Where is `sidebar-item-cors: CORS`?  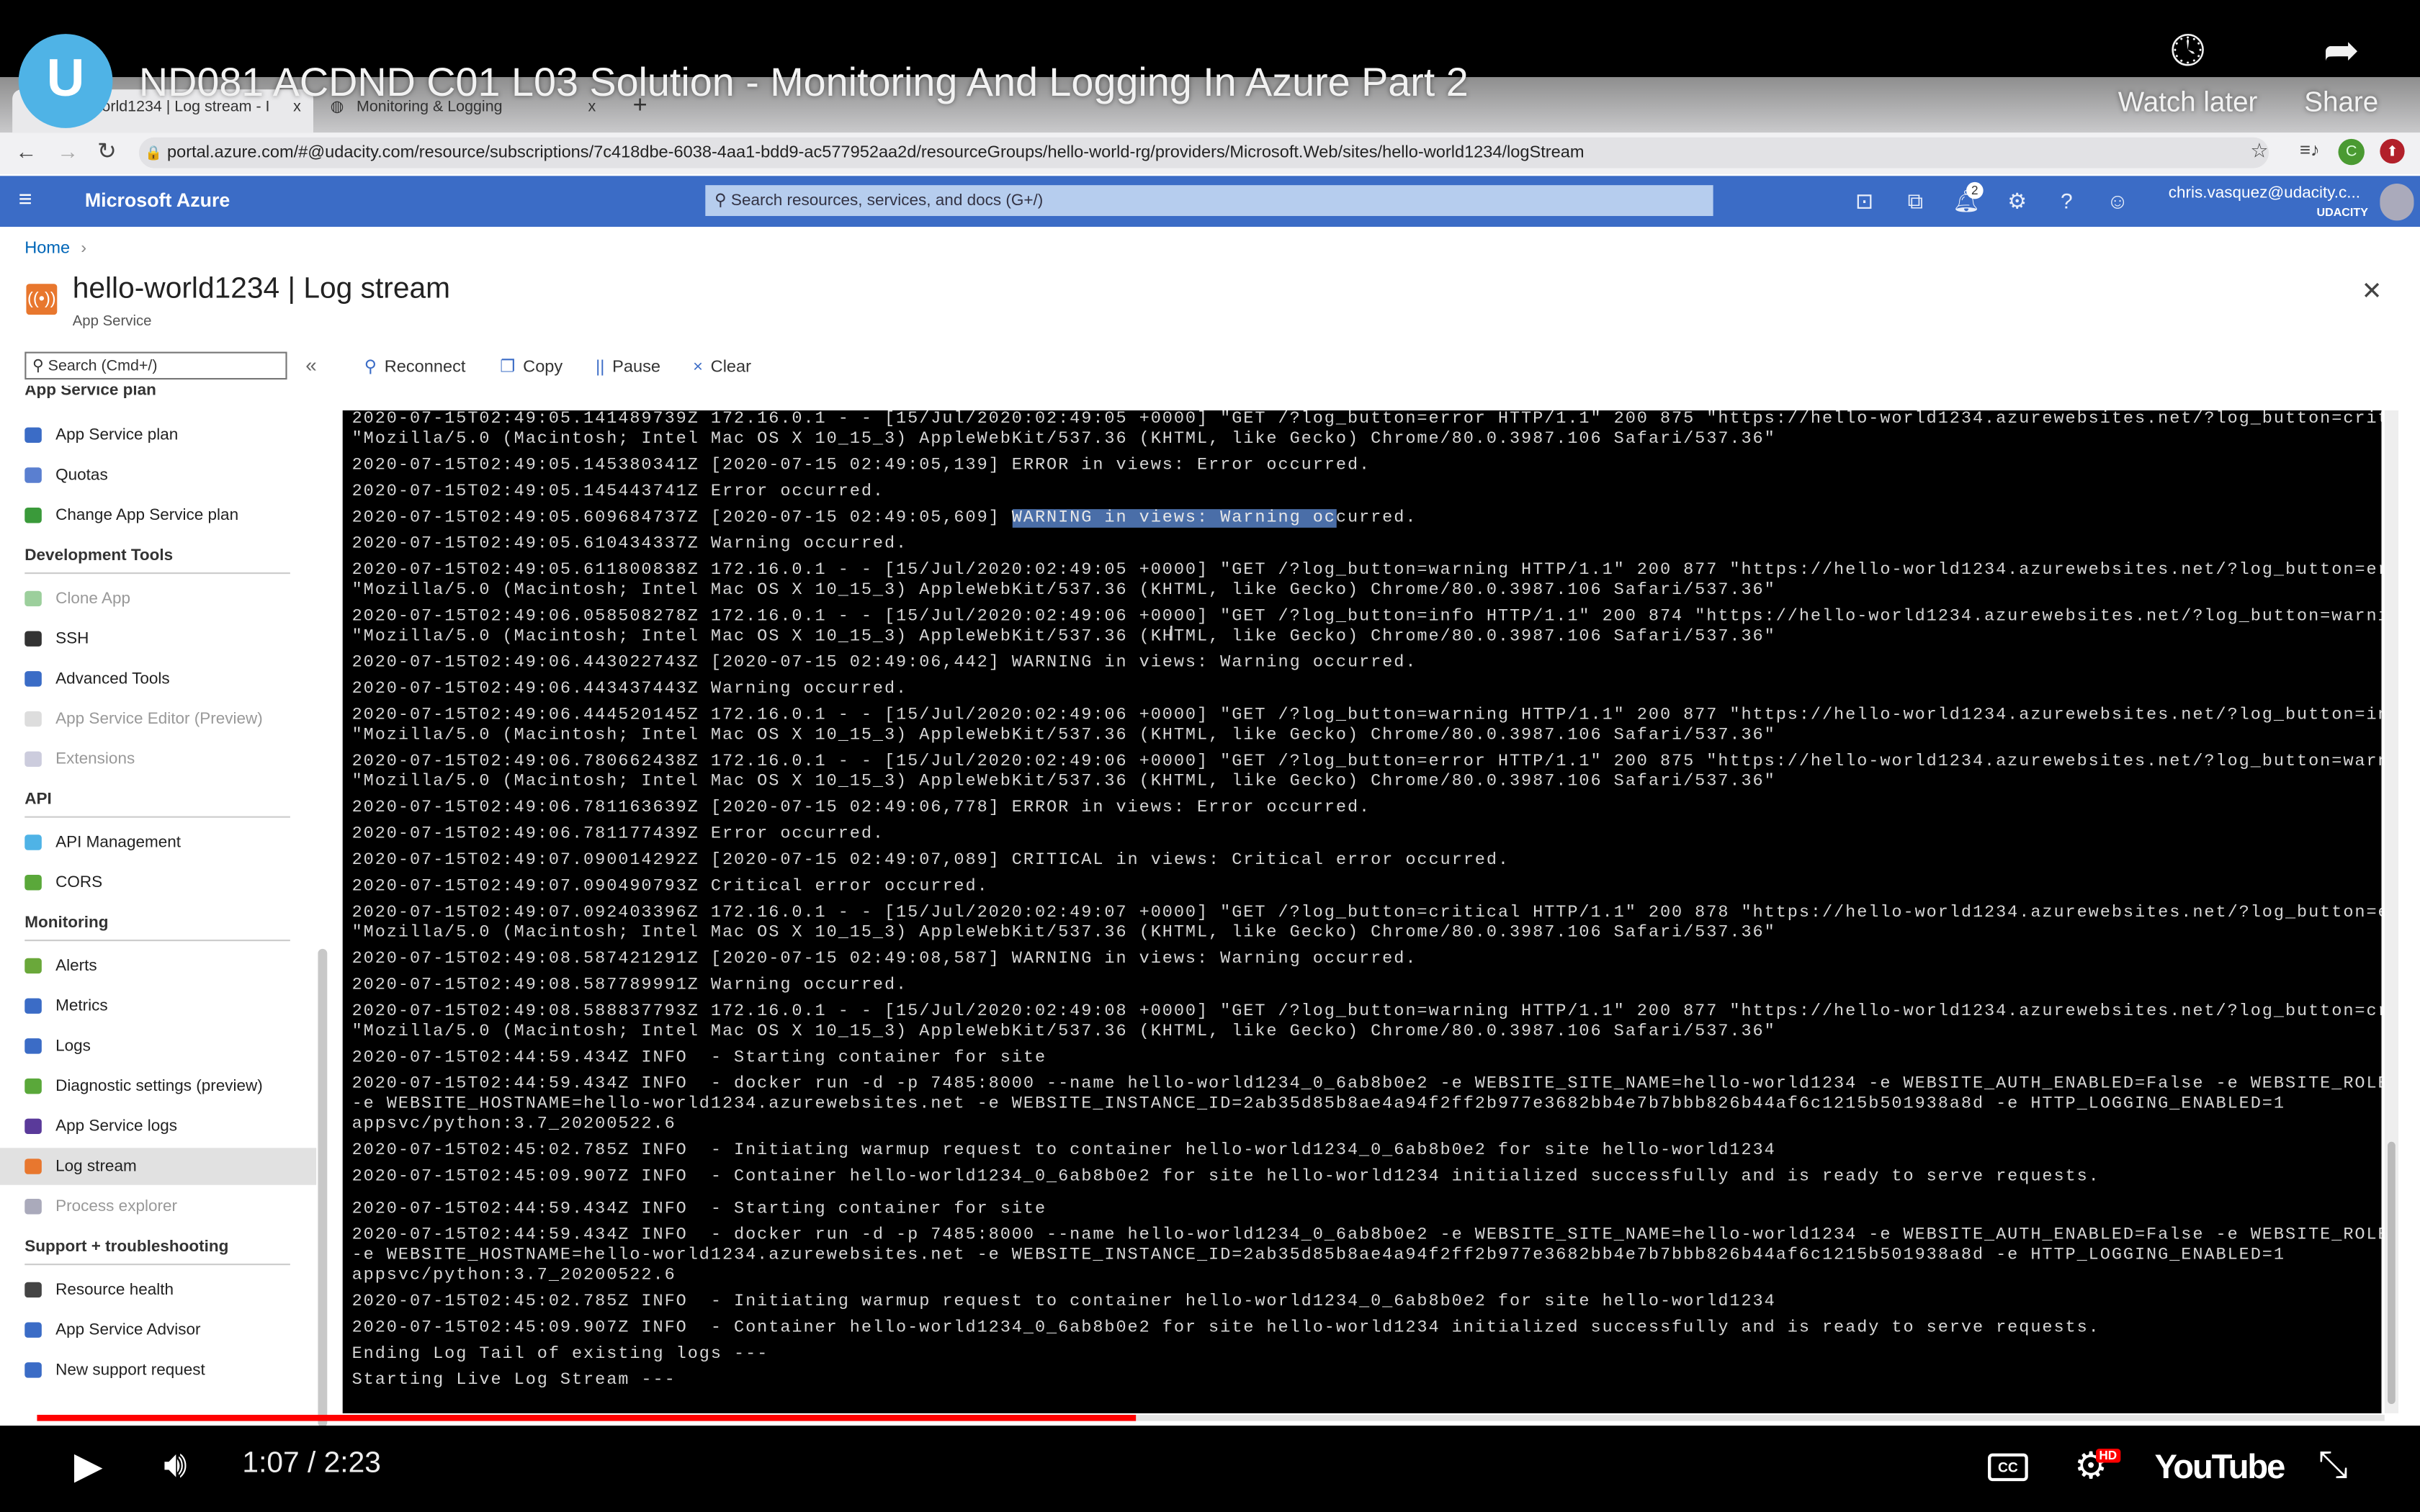 sidebar-item-cors: CORS is located at coordinates (158, 882).